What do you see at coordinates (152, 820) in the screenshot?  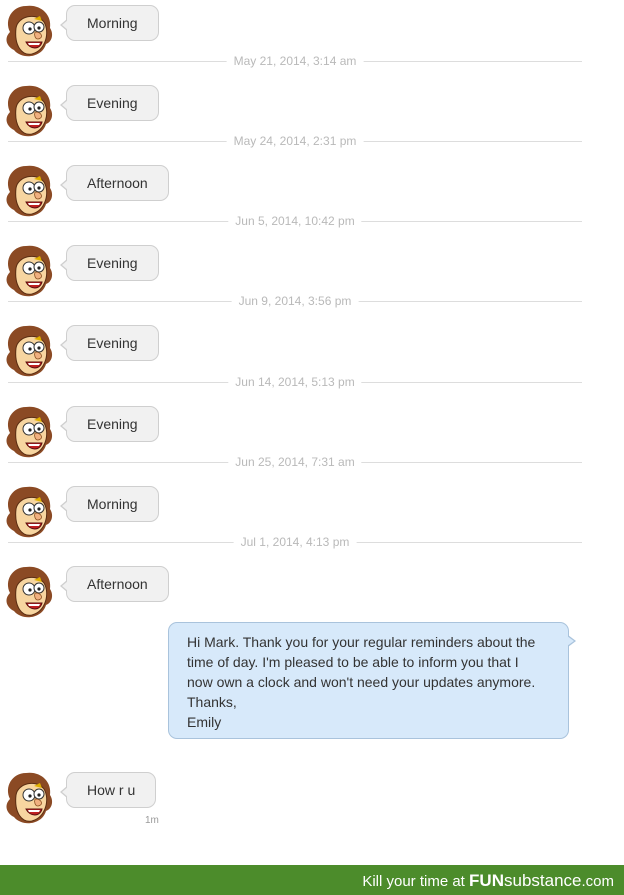 I see `message-age: 1m` at bounding box center [152, 820].